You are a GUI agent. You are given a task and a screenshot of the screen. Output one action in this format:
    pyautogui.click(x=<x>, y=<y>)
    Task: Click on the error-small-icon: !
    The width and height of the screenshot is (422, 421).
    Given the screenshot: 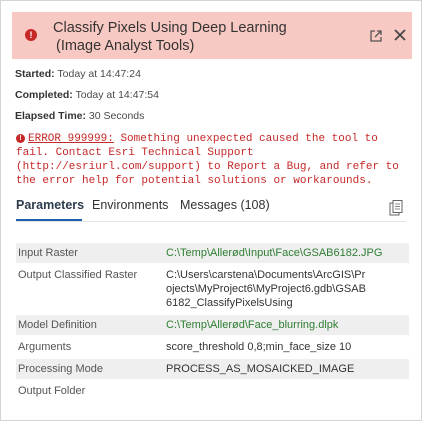 What is the action you would take?
    pyautogui.click(x=20, y=138)
    